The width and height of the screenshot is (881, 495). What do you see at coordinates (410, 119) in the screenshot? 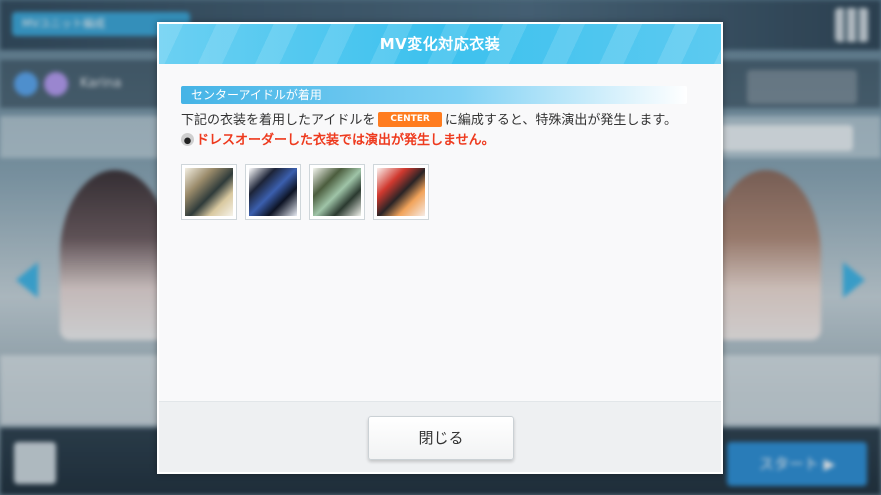
I see `center-badge: CENTER` at bounding box center [410, 119].